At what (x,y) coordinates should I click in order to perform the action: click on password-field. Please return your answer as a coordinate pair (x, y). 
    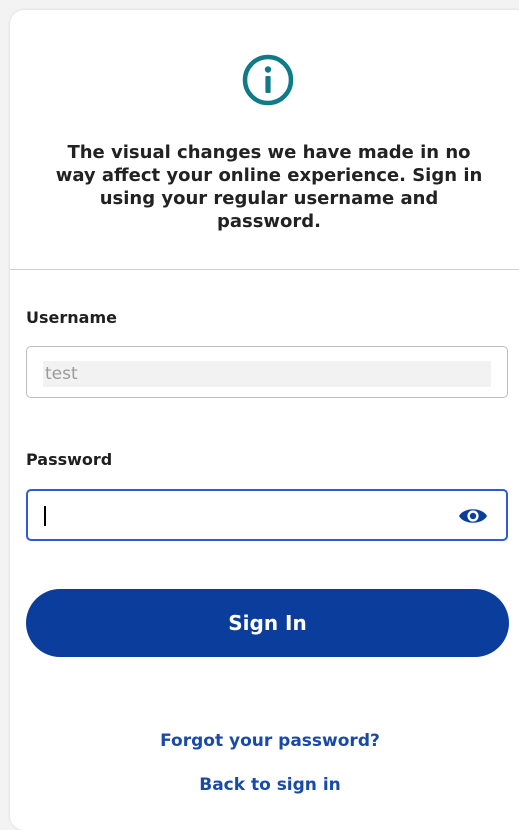
    Looking at the image, I should click on (267, 515).